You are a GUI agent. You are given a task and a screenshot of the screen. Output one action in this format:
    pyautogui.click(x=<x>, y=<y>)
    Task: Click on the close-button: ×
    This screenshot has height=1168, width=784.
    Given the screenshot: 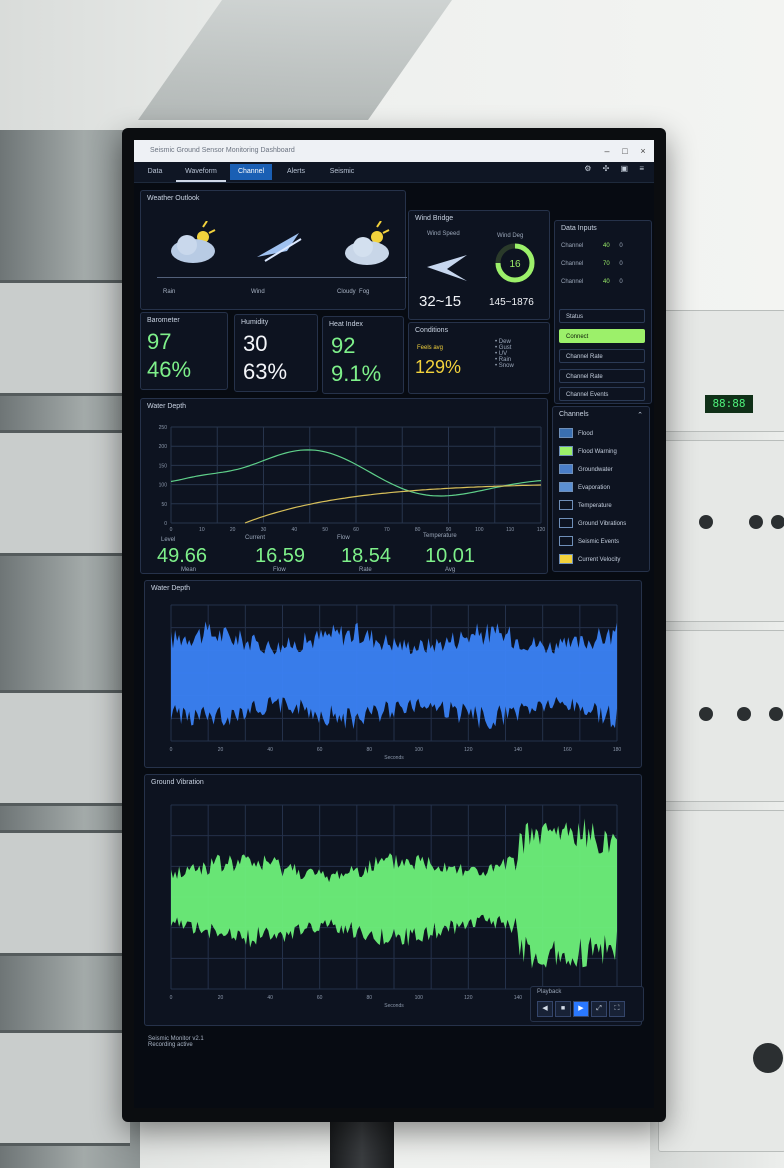 What is the action you would take?
    pyautogui.click(x=643, y=151)
    